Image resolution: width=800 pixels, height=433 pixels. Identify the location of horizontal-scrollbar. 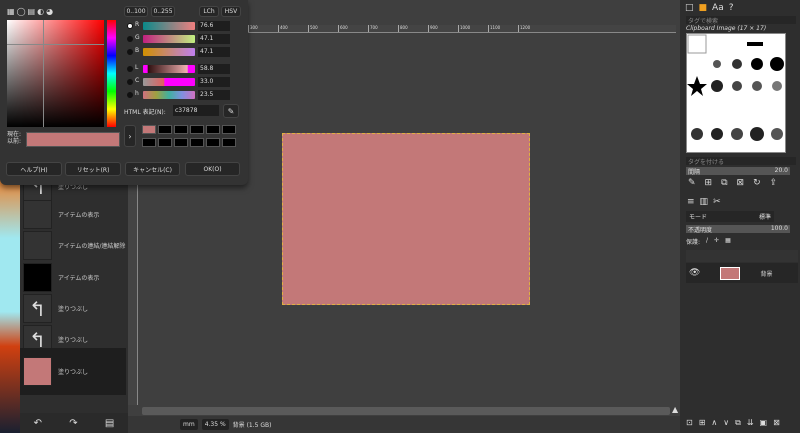
(406, 411).